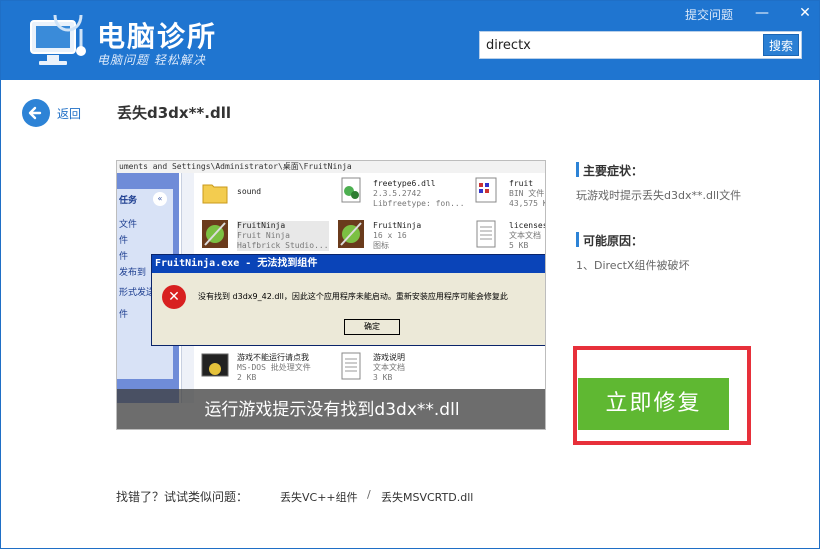  What do you see at coordinates (351, 190) in the screenshot?
I see `dll-file-icon` at bounding box center [351, 190].